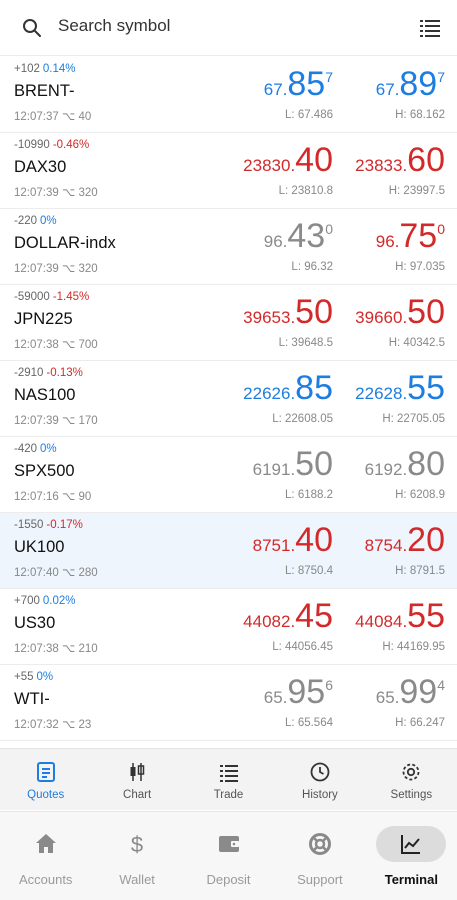  I want to click on bid-price: 96.430, so click(298, 236).